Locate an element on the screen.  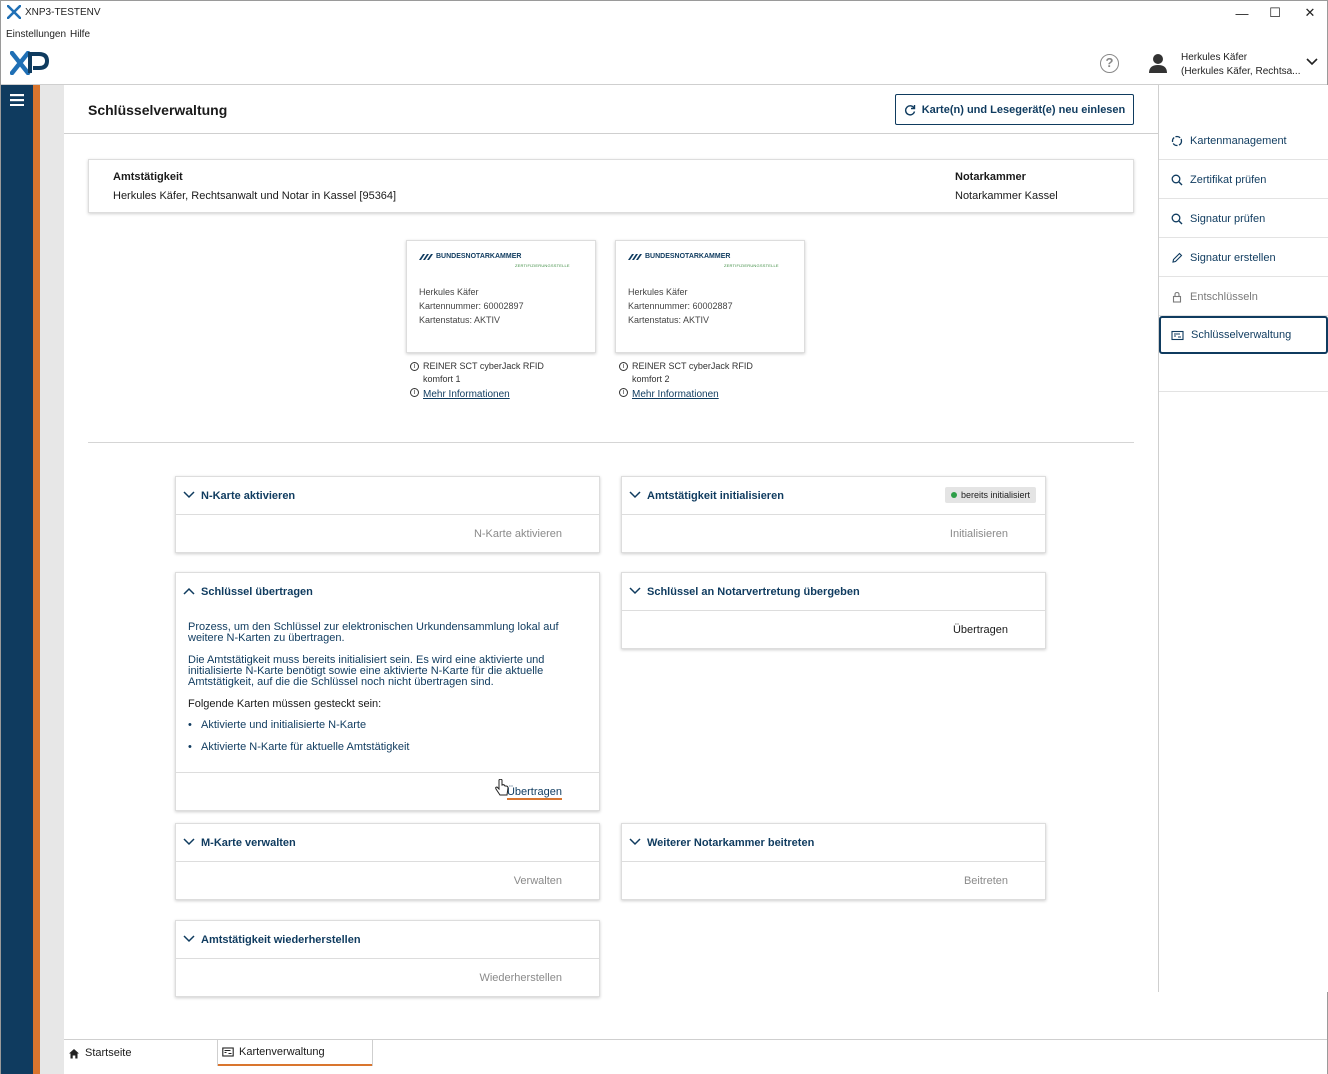
status-badge: bereits initialisiert is located at coordinates (990, 495).